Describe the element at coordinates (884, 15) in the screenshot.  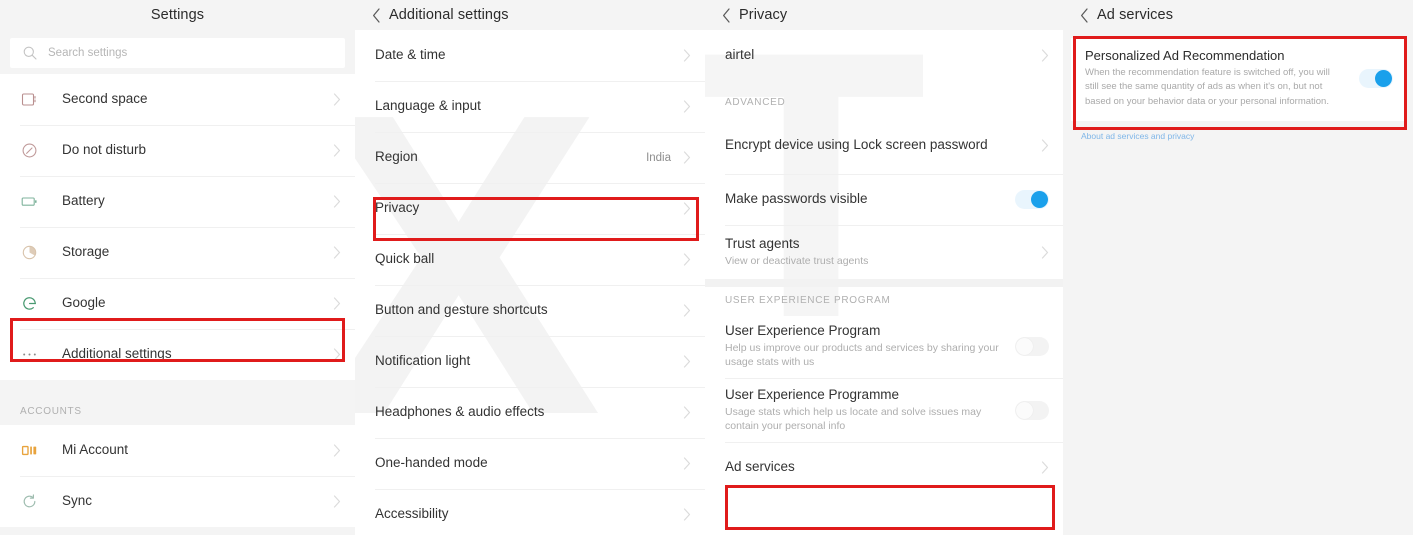
I see `privacy-header: Privacy` at that location.